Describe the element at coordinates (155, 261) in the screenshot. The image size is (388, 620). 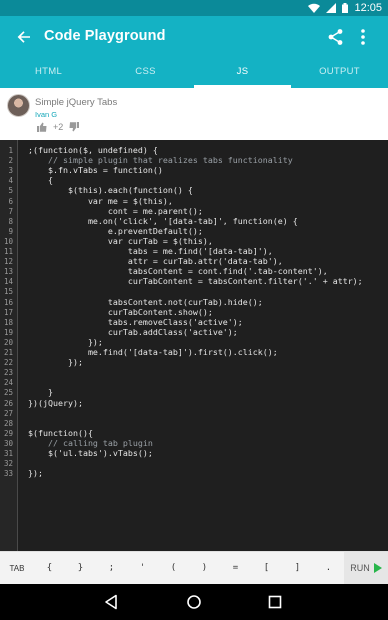
I see `code-line: attr = curTab.attr('data-tab'),` at that location.